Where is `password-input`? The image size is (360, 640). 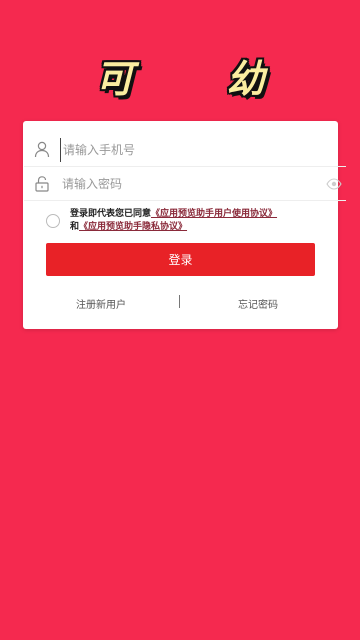
password-input is located at coordinates (189, 183).